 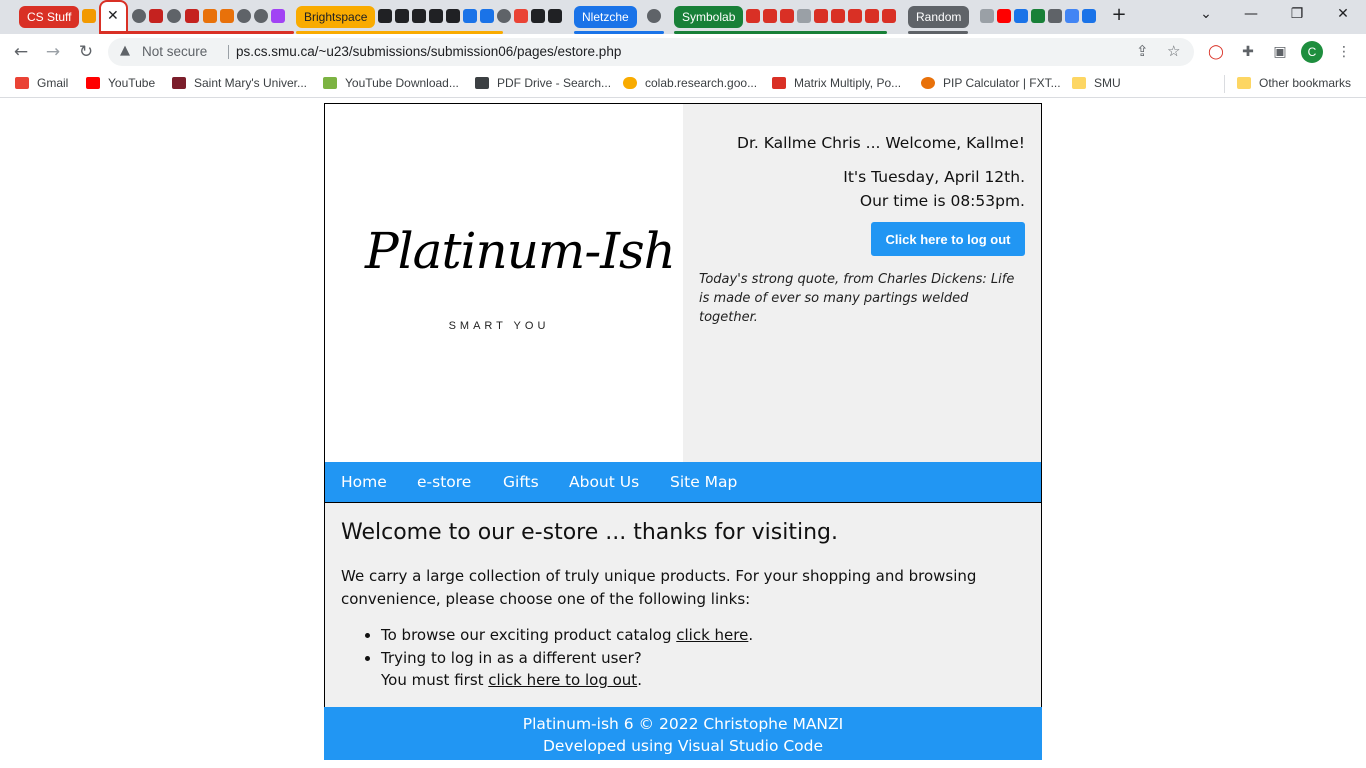 I want to click on menu-kebab-icon: ⋮, so click(x=1344, y=52).